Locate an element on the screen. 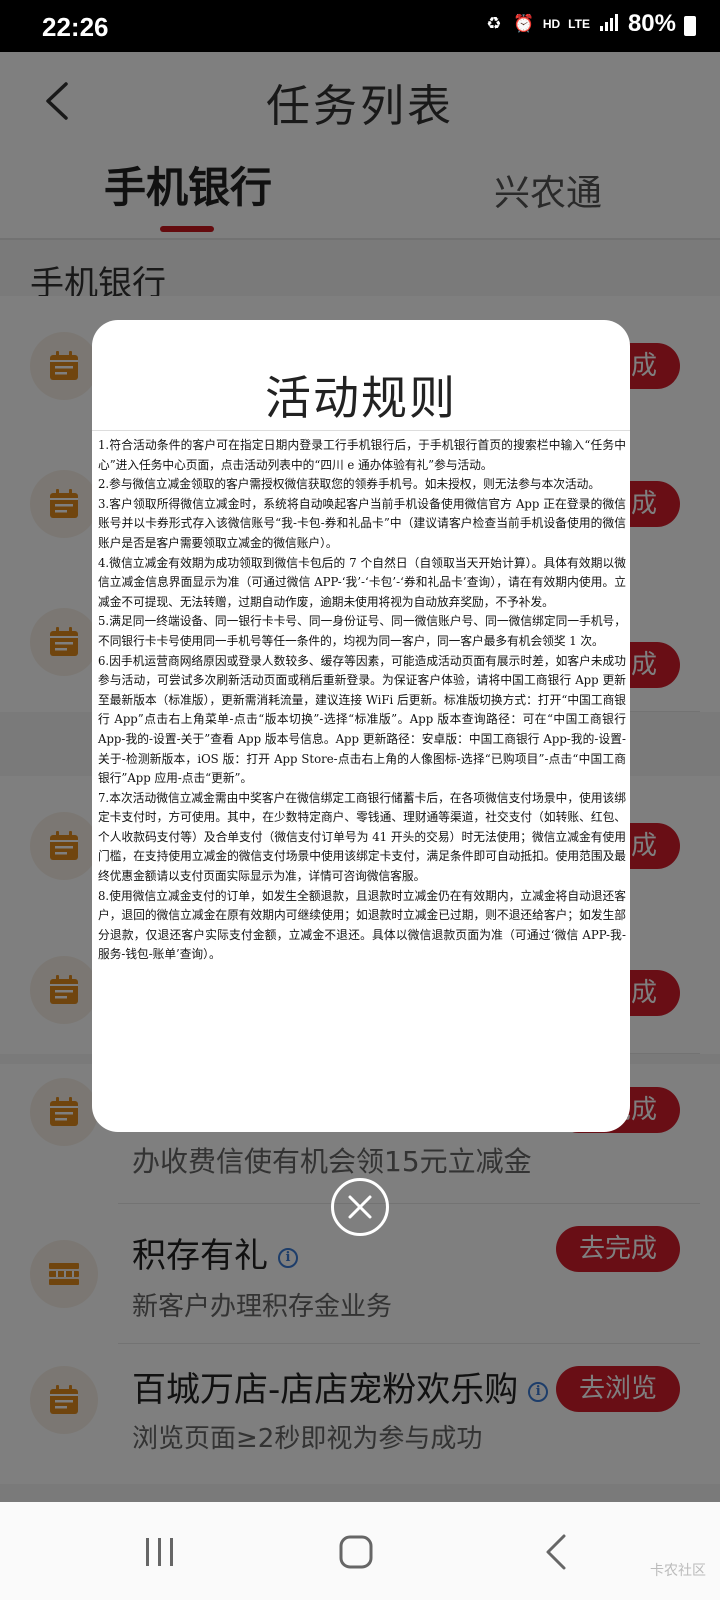  recycle-icon: ♻ is located at coordinates (494, 23).